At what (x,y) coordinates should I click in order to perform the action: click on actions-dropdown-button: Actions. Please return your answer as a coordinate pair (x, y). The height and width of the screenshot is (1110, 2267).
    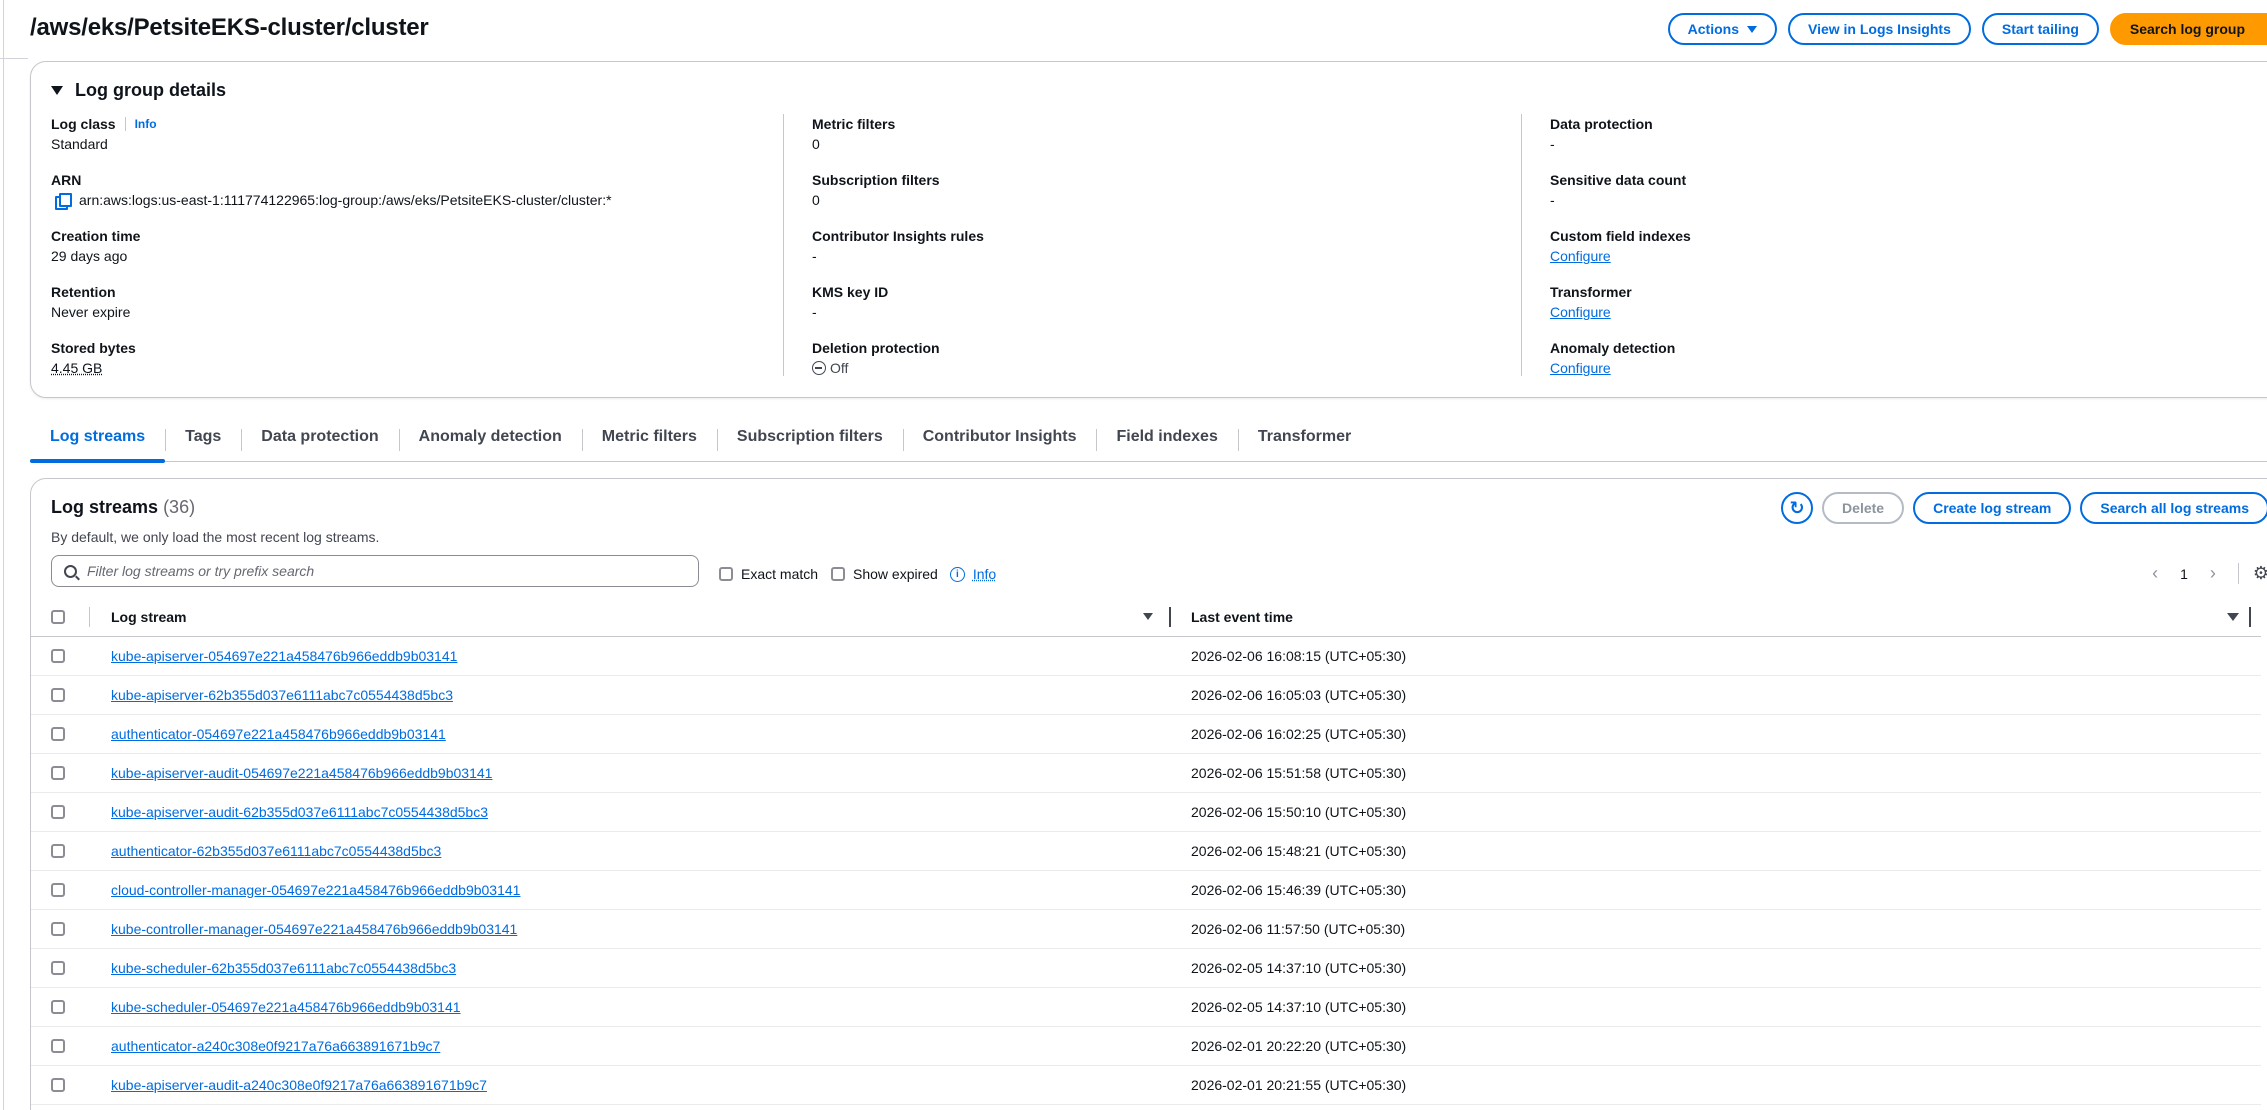
    Looking at the image, I should click on (1722, 29).